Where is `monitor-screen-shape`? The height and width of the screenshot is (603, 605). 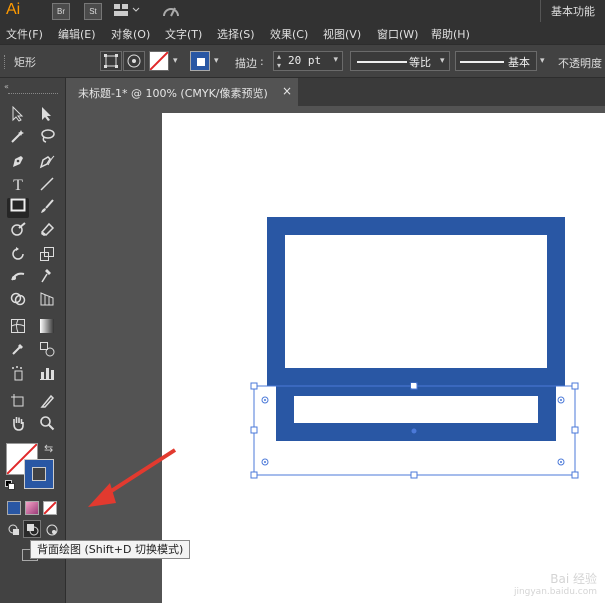
monitor-screen-shape is located at coordinates (416, 301).